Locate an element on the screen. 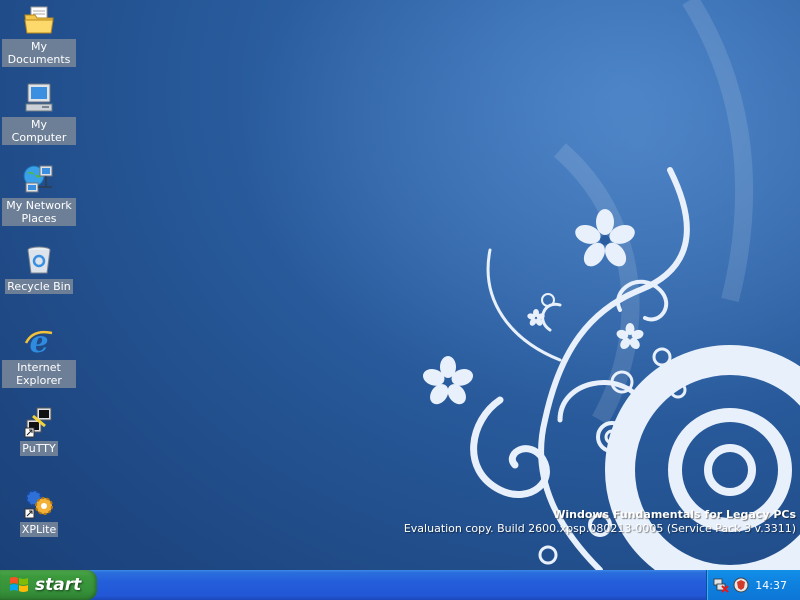 The image size is (800, 600). computer-icon is located at coordinates (39, 97).